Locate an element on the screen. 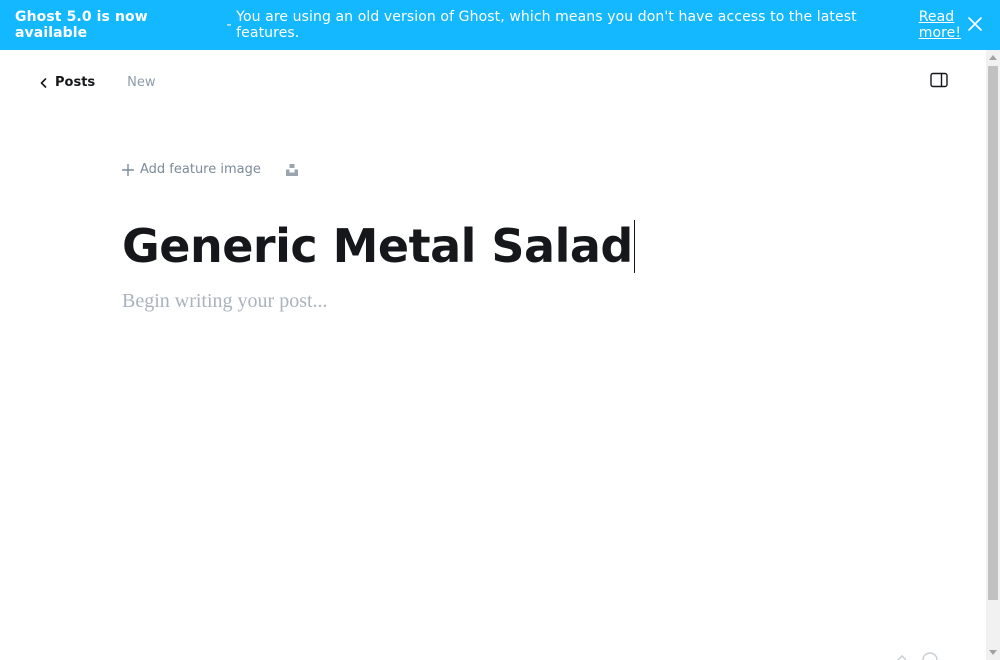  vertical-scrollbar is located at coordinates (993, 355).